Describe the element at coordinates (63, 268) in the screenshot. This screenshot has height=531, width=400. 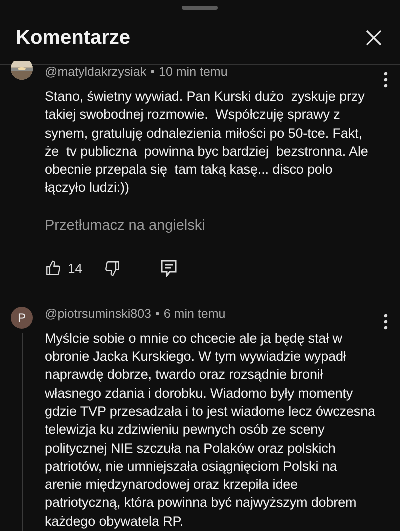
I see `like-button: 14` at that location.